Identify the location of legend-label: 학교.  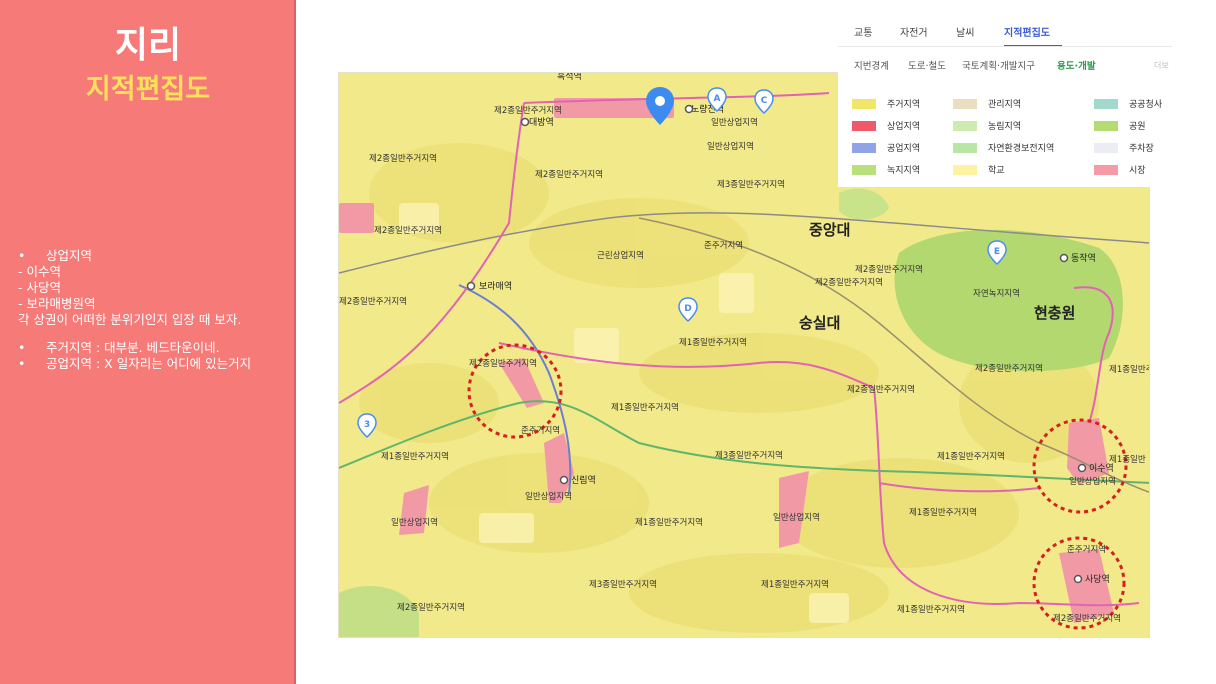
(996, 171).